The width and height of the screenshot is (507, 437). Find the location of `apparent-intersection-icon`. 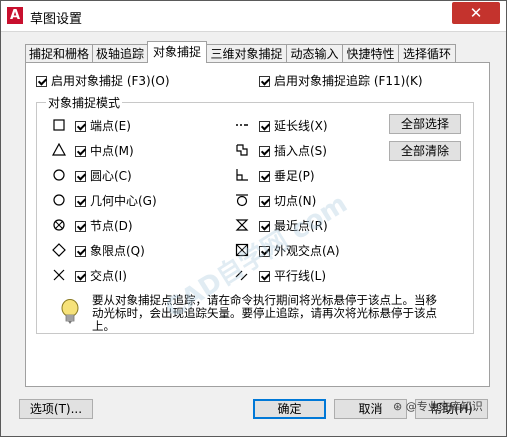

apparent-intersection-icon is located at coordinates (242, 250).